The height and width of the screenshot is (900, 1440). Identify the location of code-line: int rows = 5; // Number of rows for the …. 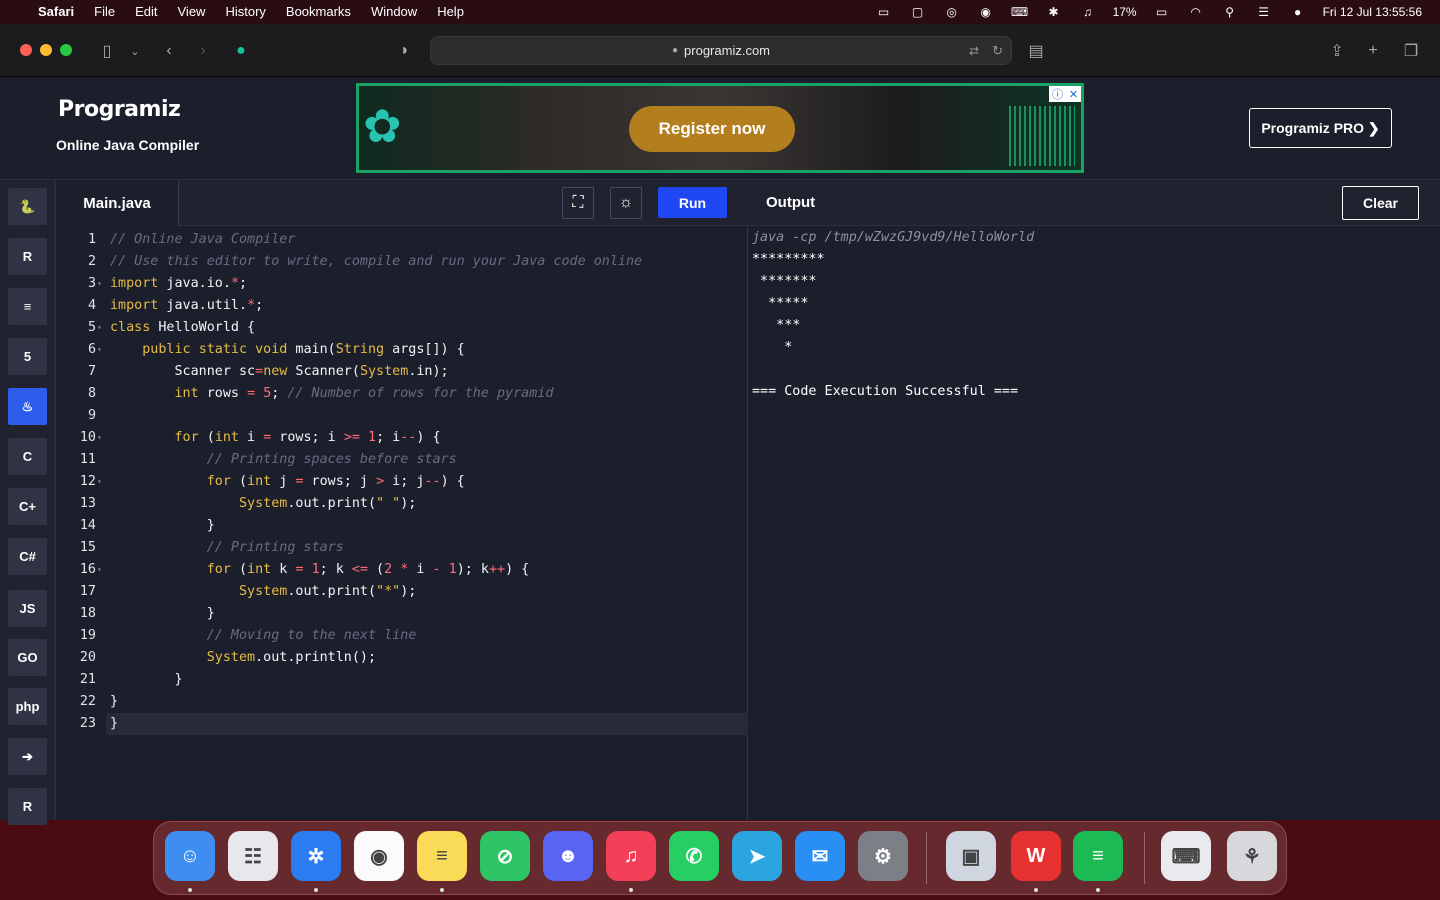
(332, 394).